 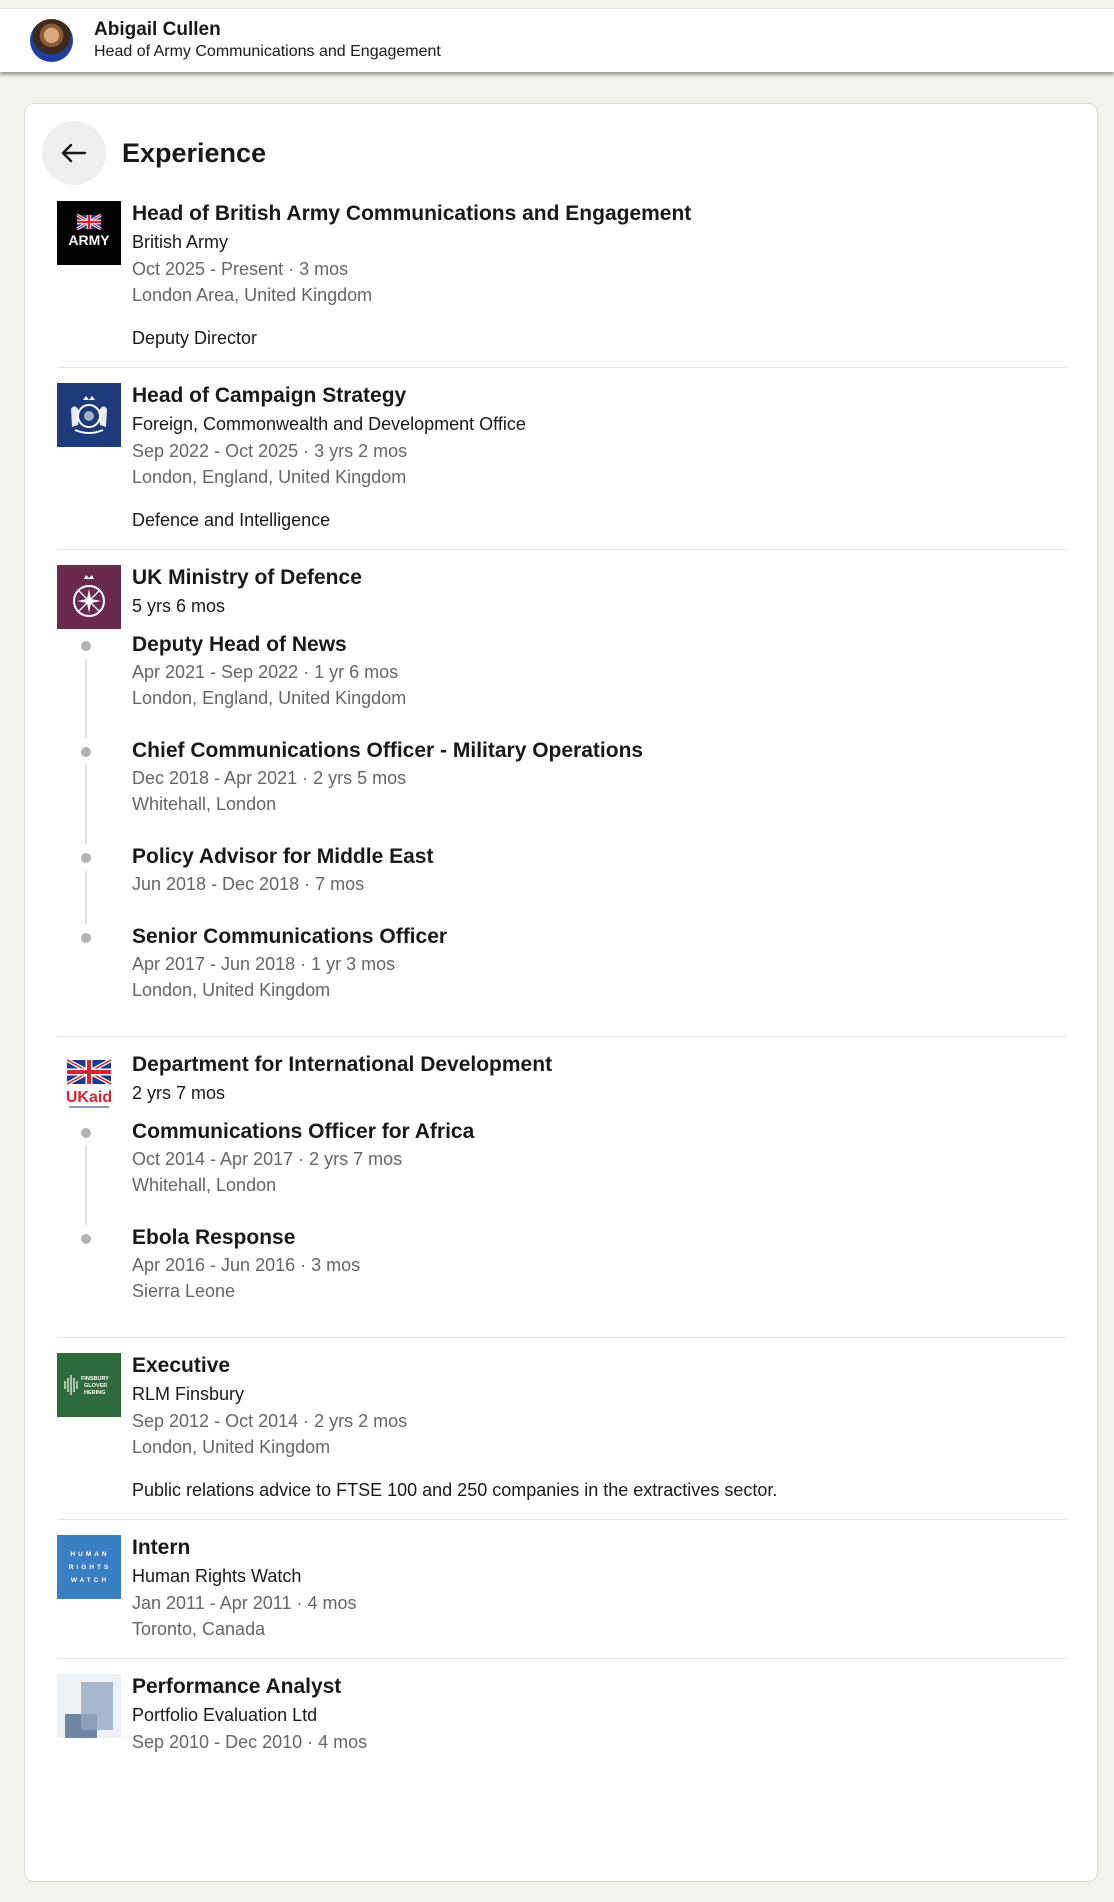 I want to click on job-dates: Sep 2012 - Oct 2014 · 2 yrs 2 mos, so click(x=270, y=1421).